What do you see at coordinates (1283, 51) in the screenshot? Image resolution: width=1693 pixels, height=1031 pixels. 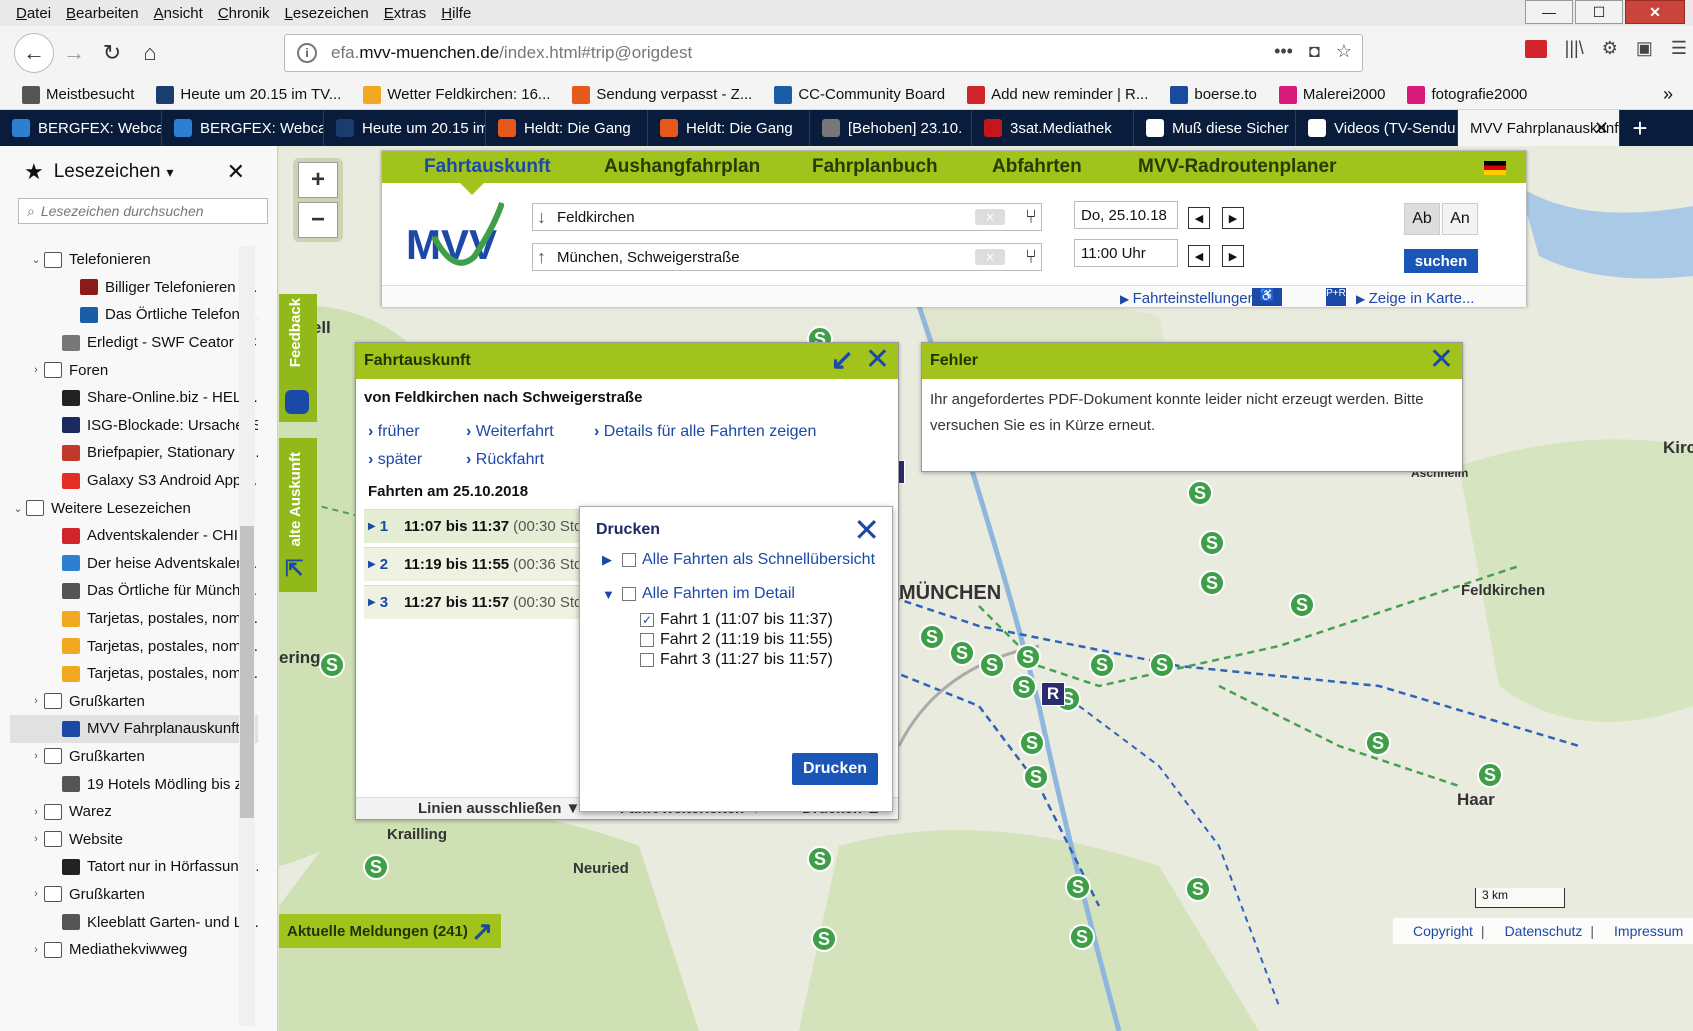 I see `page-actions-icon: •••` at bounding box center [1283, 51].